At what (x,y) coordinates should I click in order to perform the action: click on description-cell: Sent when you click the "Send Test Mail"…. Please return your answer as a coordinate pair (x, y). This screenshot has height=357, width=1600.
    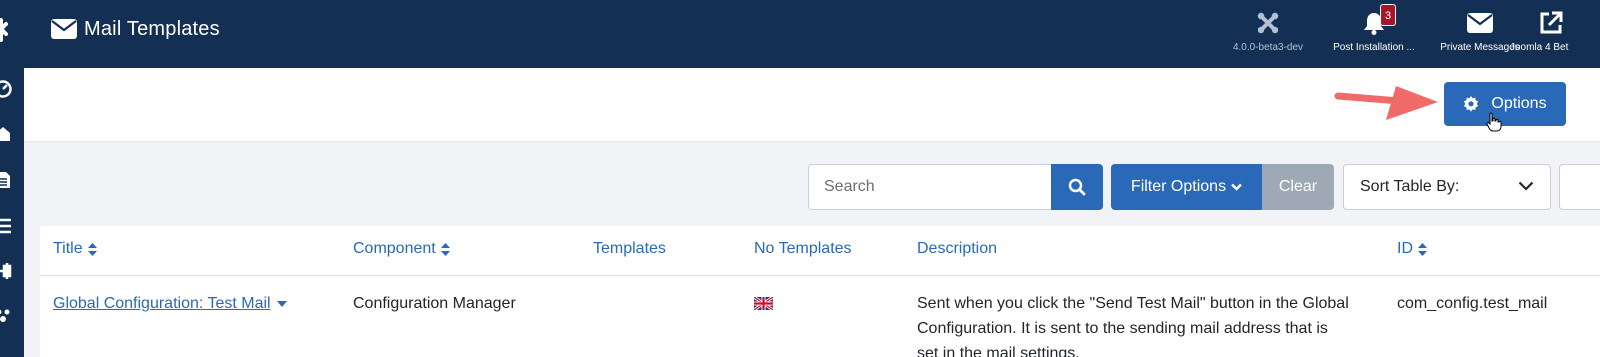
    Looking at the image, I should click on (1152, 324).